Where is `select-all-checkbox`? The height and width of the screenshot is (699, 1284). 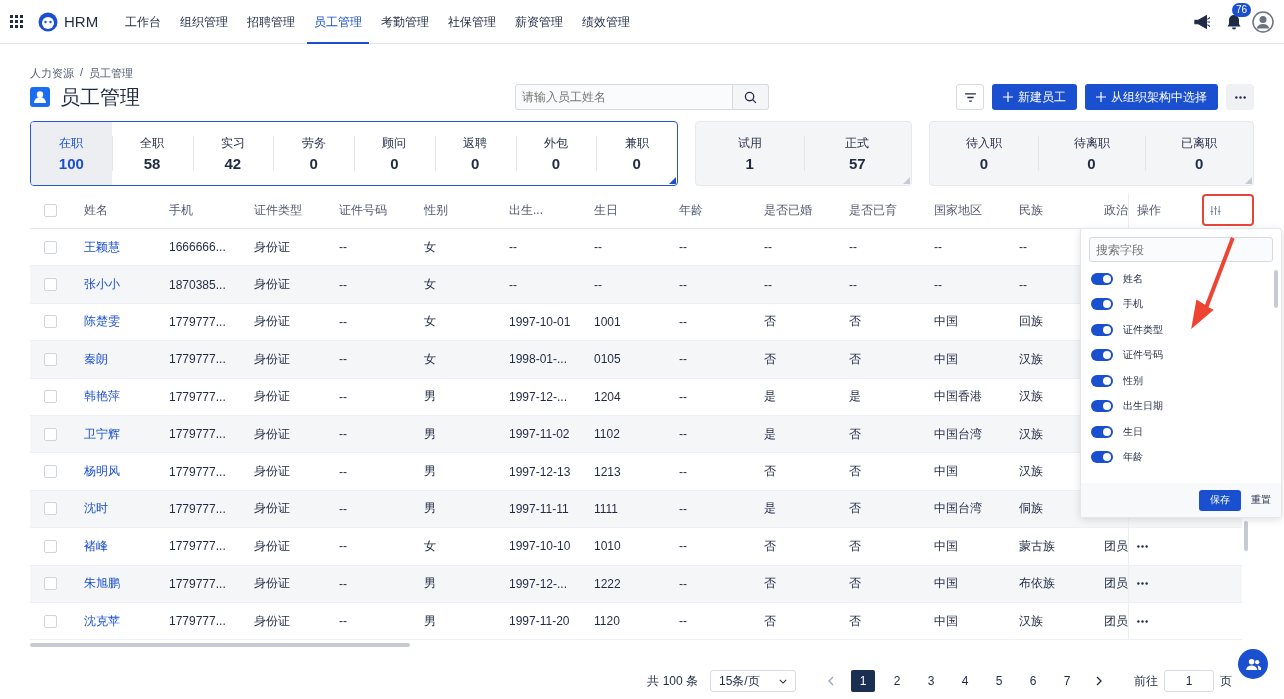
select-all-checkbox is located at coordinates (50, 210).